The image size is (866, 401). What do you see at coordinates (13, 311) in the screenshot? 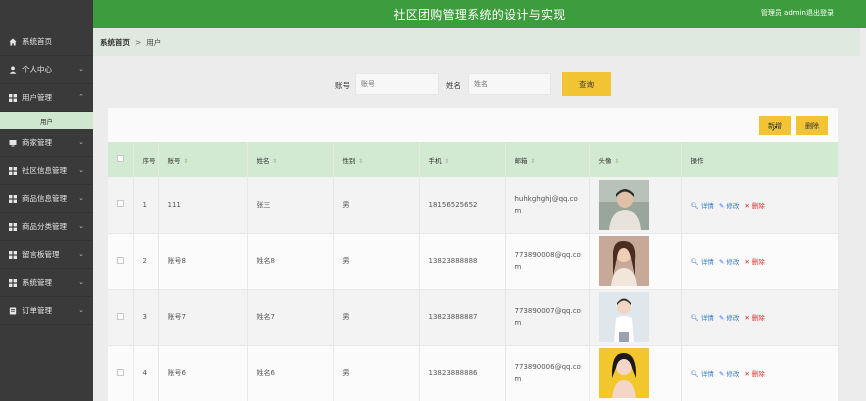
I see `order-icon` at bounding box center [13, 311].